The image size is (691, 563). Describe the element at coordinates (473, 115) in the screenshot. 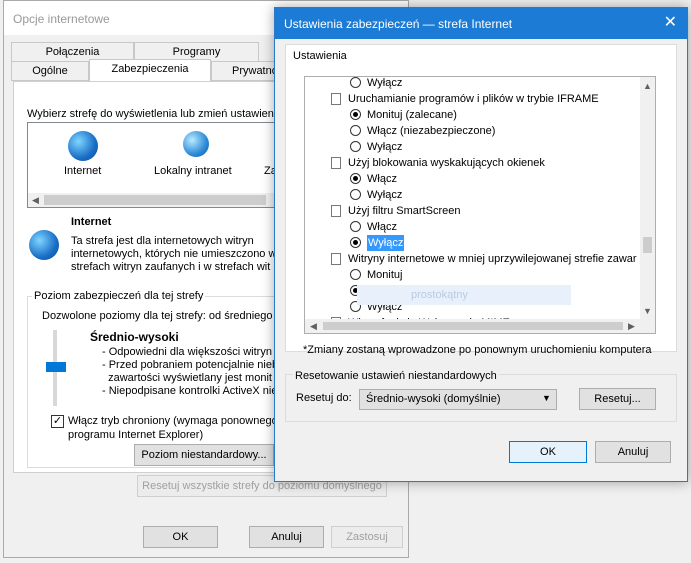

I see `setting-option-row: Monituj (zalecane)` at that location.